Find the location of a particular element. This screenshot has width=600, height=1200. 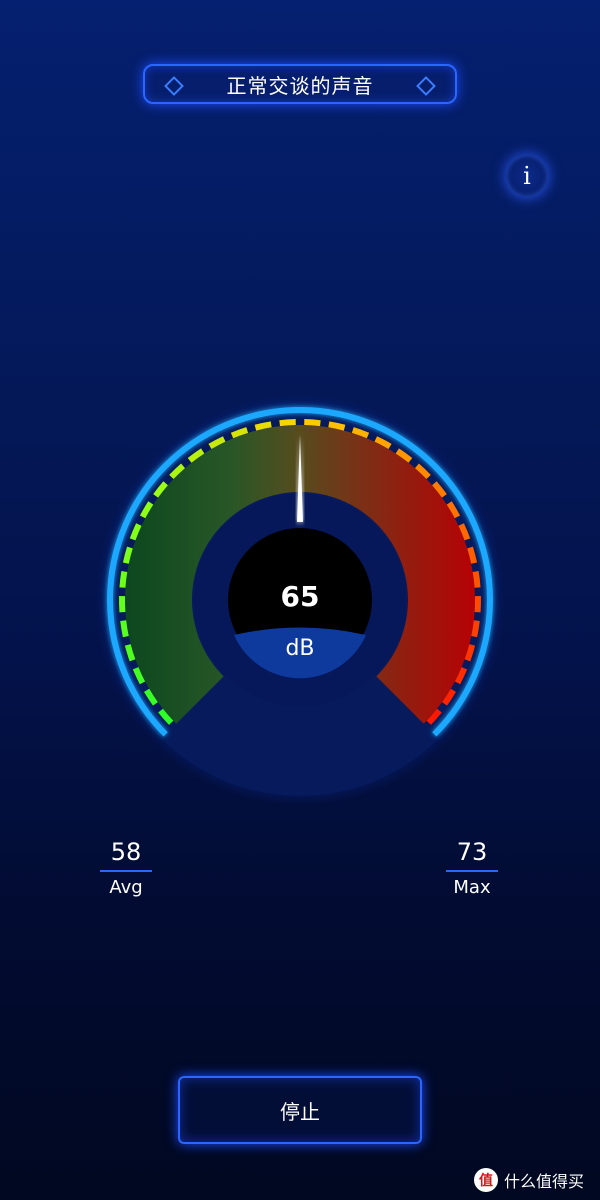

watermark: 值 什么值得买 is located at coordinates (529, 1180).